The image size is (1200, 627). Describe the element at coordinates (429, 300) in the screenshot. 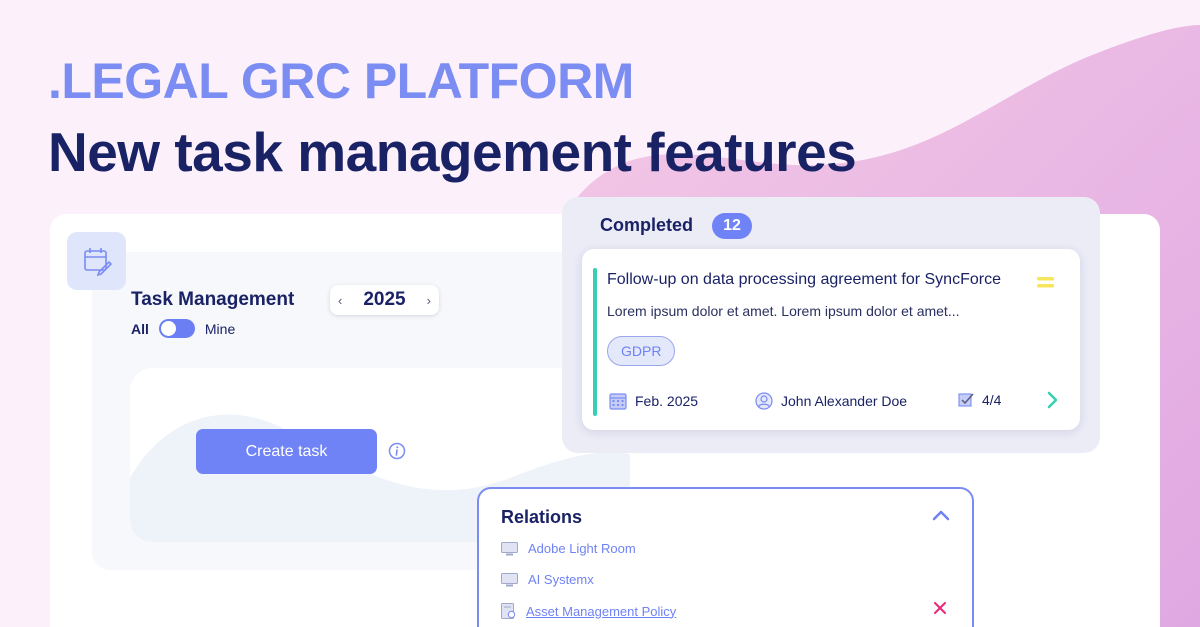

I see `chevron-right-icon: ›` at that location.